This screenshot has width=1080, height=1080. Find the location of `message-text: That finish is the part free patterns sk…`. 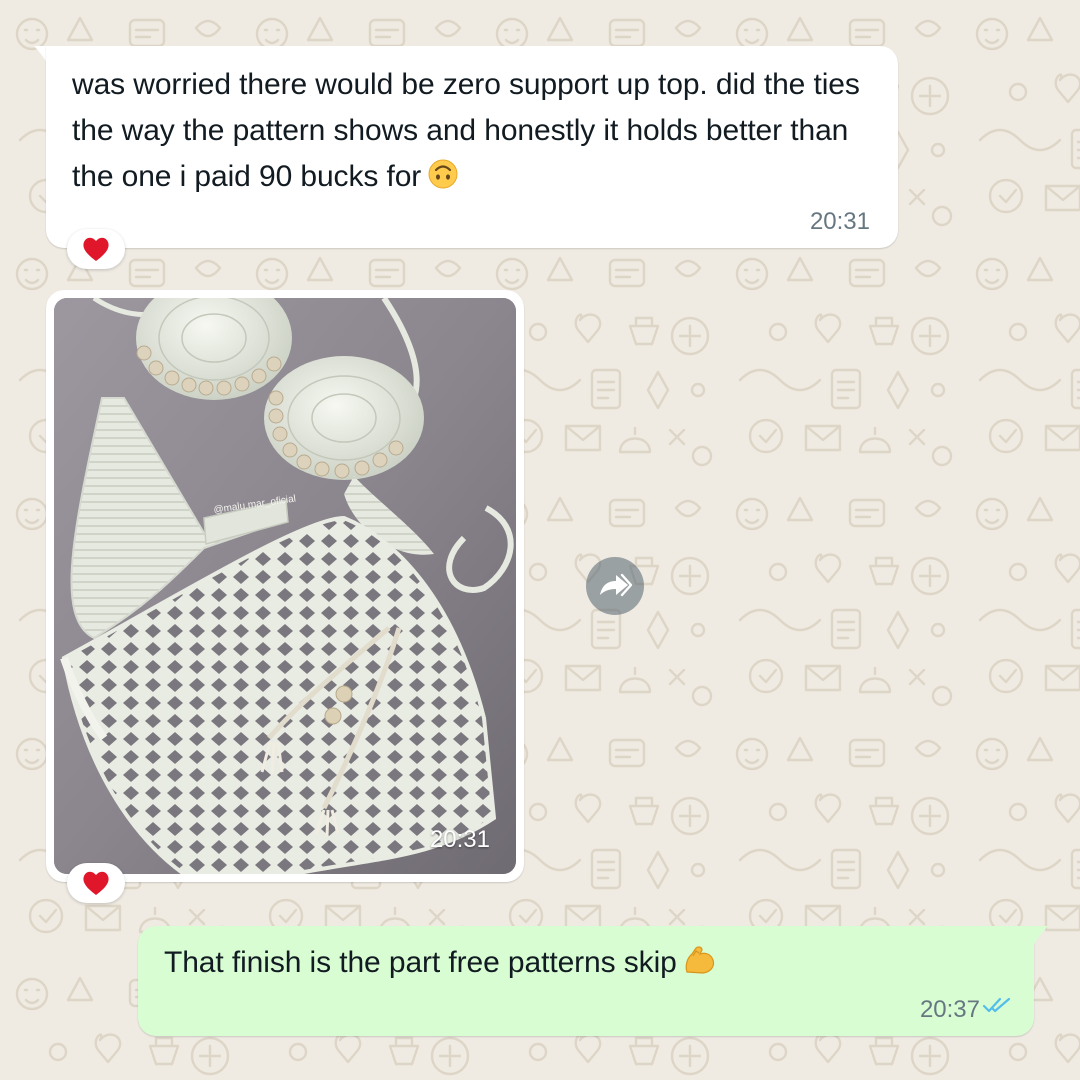

message-text: That finish is the part free patterns sk… is located at coordinates (584, 963).